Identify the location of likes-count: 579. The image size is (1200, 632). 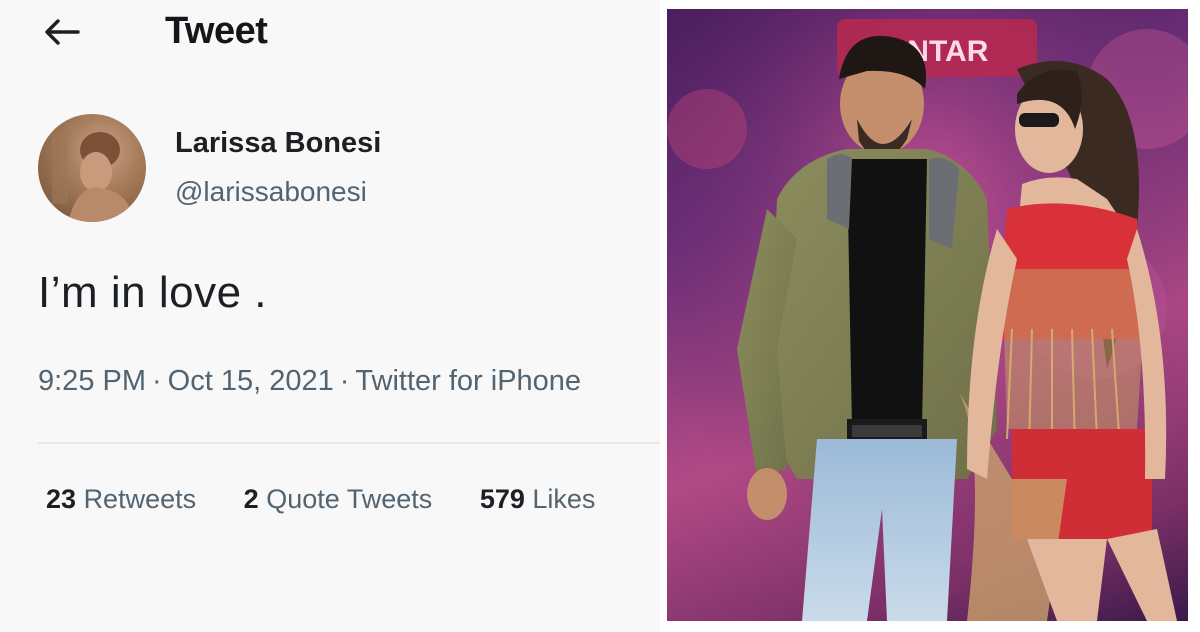
(502, 499).